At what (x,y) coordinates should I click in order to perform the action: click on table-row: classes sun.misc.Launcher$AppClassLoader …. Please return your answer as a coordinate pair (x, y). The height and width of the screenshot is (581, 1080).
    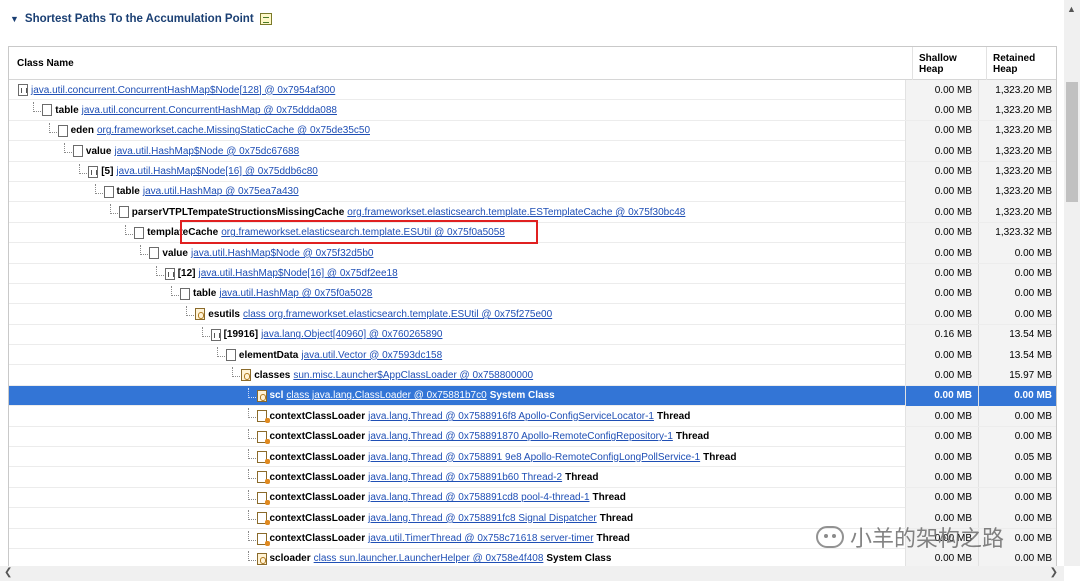
    Looking at the image, I should click on (532, 375).